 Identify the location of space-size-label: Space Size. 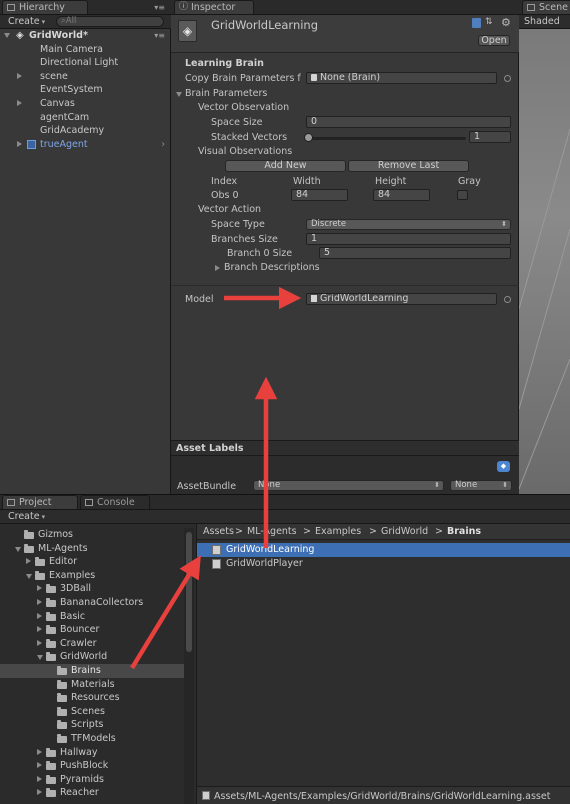
(237, 122).